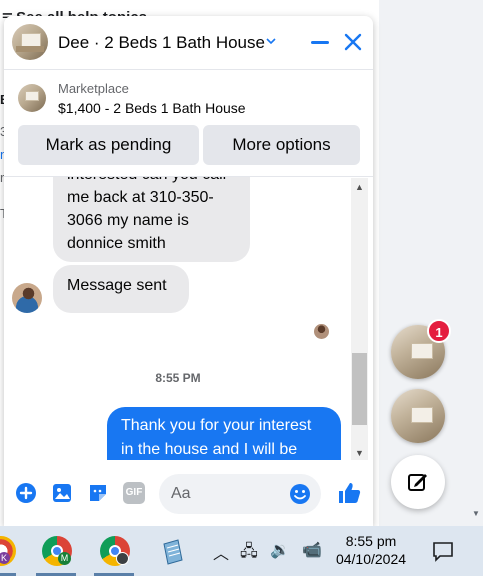  Describe the element at coordinates (216, 425) in the screenshot. I see `message-line: Thank you for your interest` at that location.